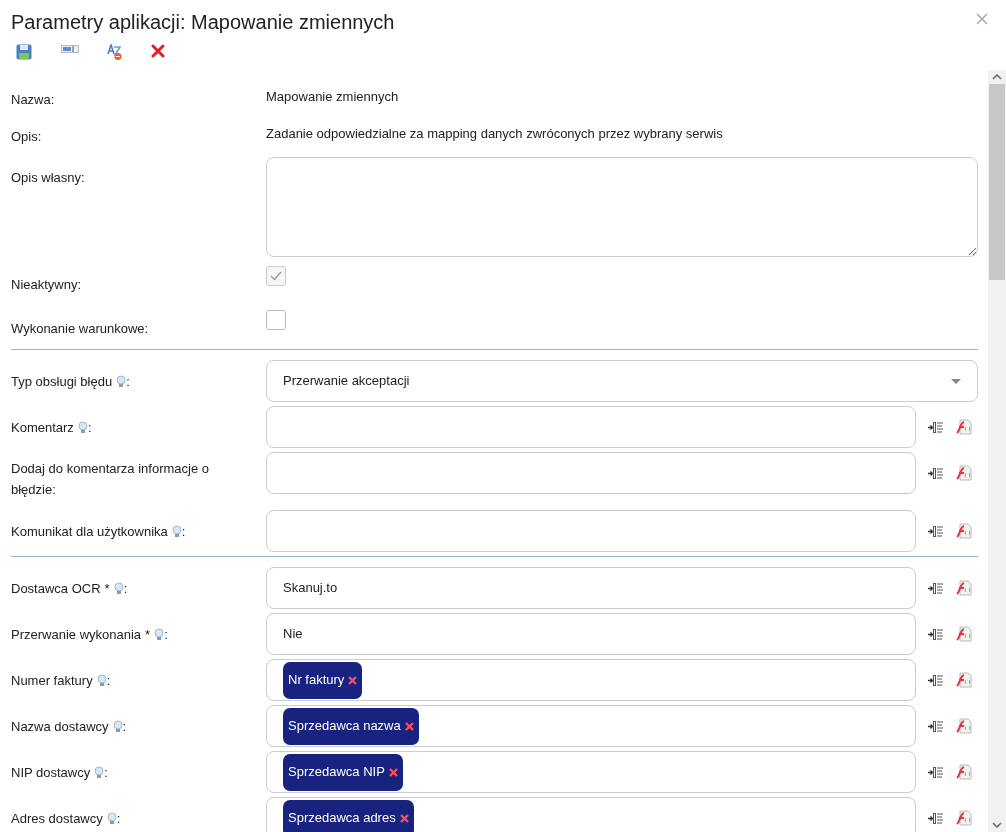 The width and height of the screenshot is (1006, 832). I want to click on field-label: Typ obsługi błędu, so click(62, 381).